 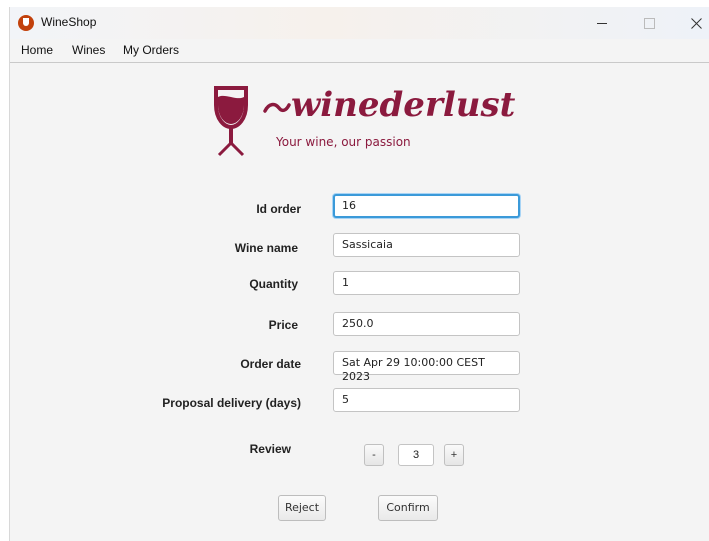 I want to click on id-order-label: Id order, so click(x=278, y=209).